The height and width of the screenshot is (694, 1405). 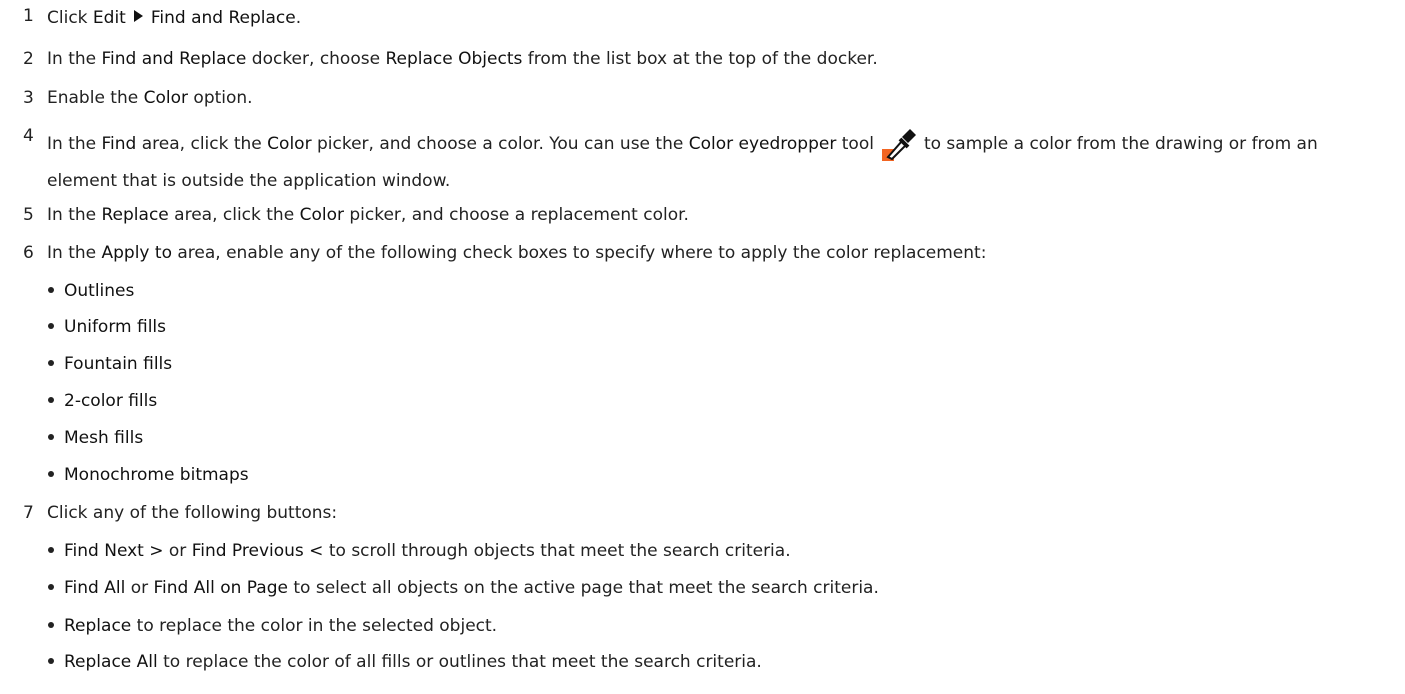 What do you see at coordinates (192, 513) in the screenshot?
I see `step-text: Click any of the following buttons:` at bounding box center [192, 513].